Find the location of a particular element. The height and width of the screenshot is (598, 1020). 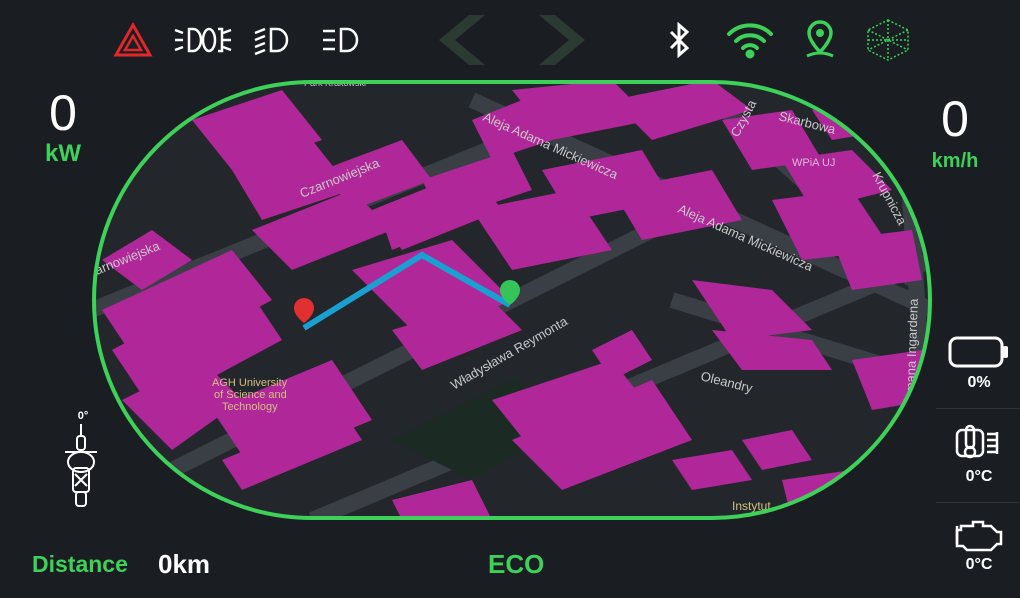

engine-temp-status: 0°C is located at coordinates (979, 545).